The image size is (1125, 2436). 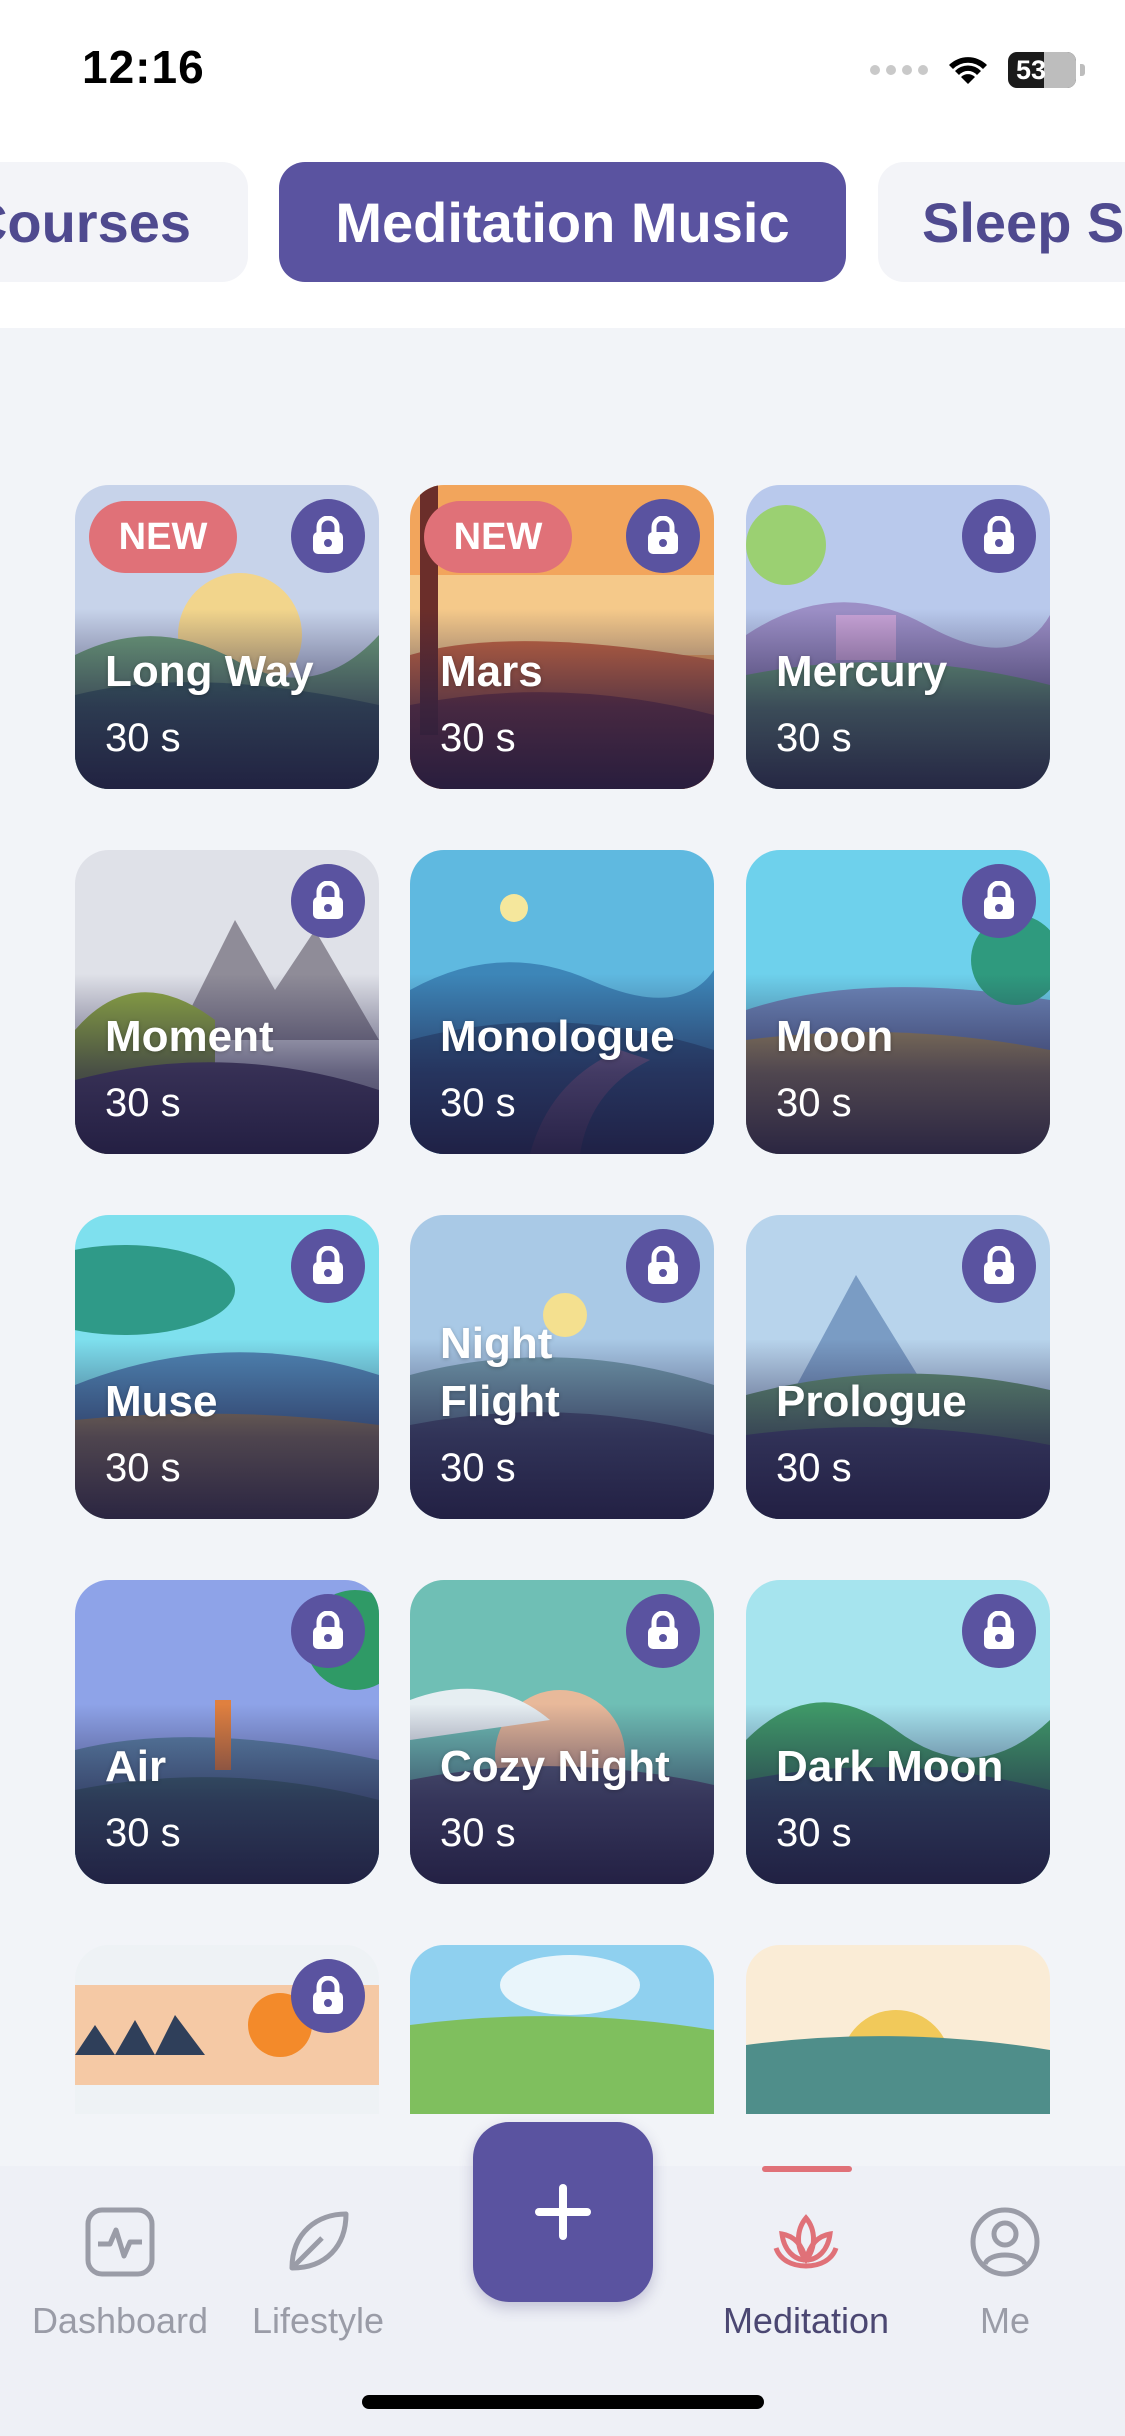 I want to click on battery-icon: 53, so click(x=1042, y=70).